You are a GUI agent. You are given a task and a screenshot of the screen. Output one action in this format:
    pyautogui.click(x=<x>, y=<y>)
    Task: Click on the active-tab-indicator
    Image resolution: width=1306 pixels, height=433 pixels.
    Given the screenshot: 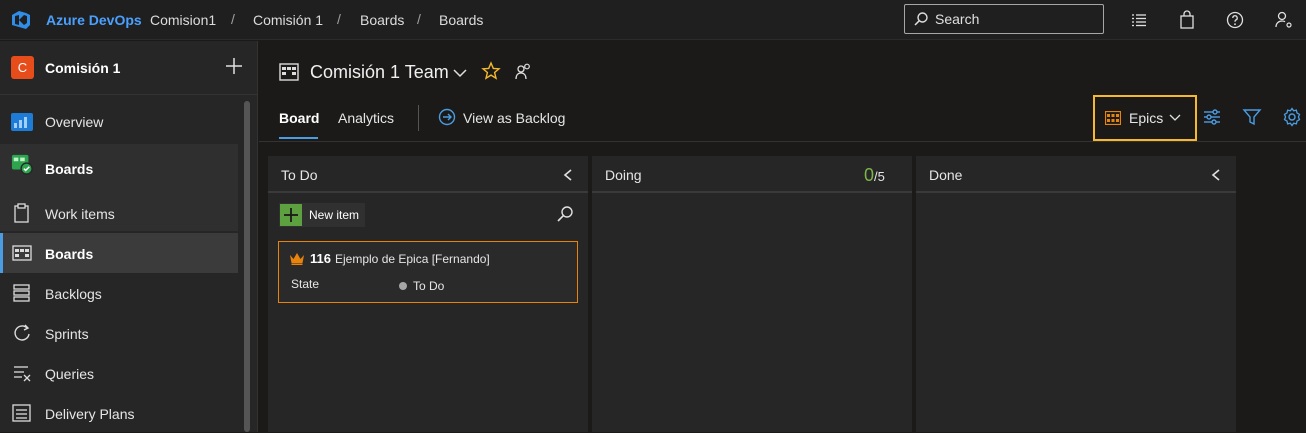 What is the action you would take?
    pyautogui.click(x=298, y=138)
    